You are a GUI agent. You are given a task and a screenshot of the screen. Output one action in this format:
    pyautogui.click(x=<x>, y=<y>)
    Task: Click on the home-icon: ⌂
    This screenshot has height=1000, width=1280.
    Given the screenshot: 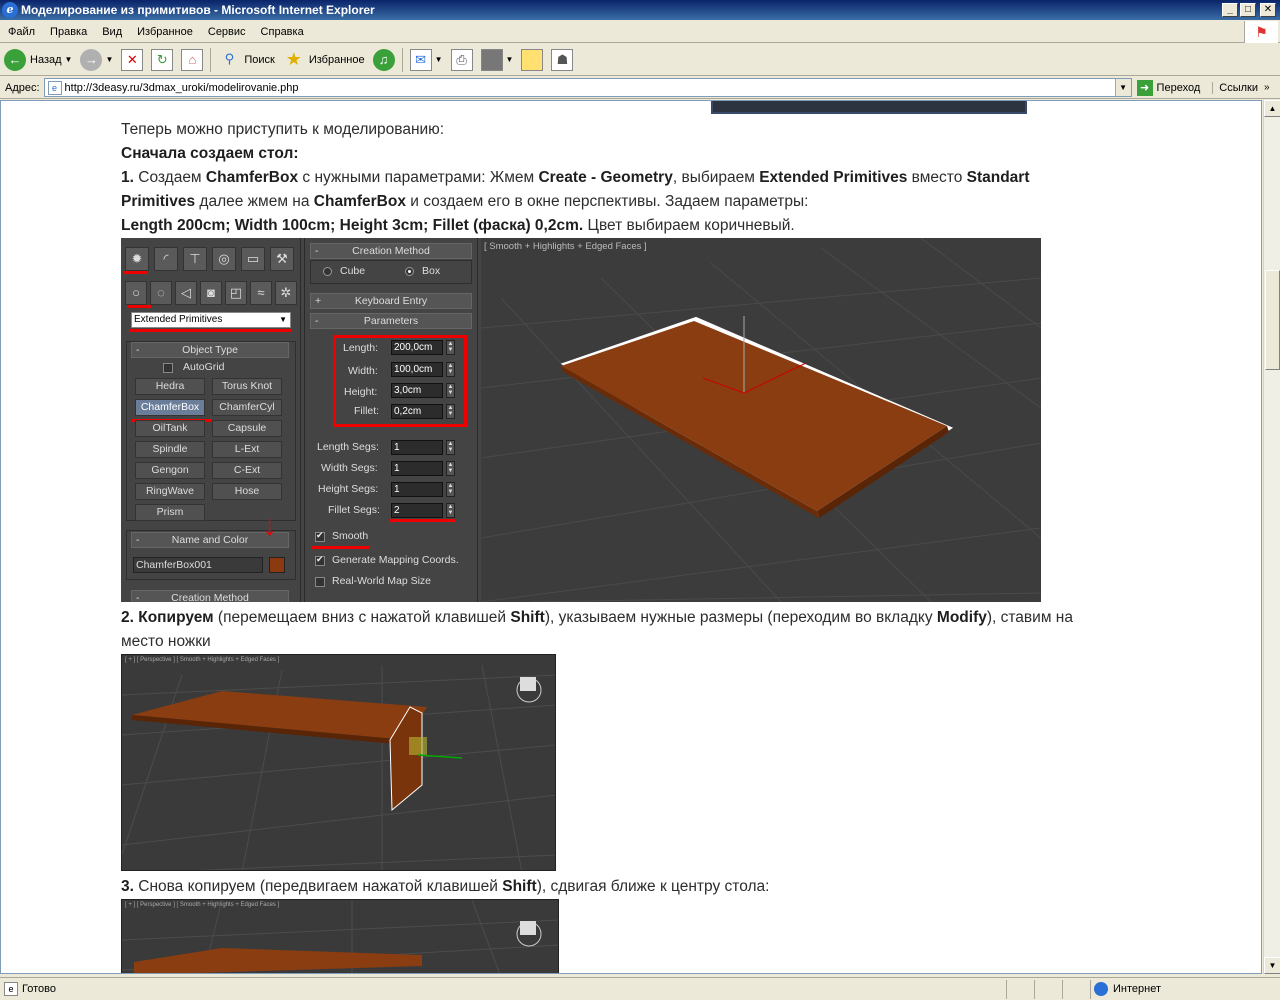 What is the action you would take?
    pyautogui.click(x=192, y=59)
    